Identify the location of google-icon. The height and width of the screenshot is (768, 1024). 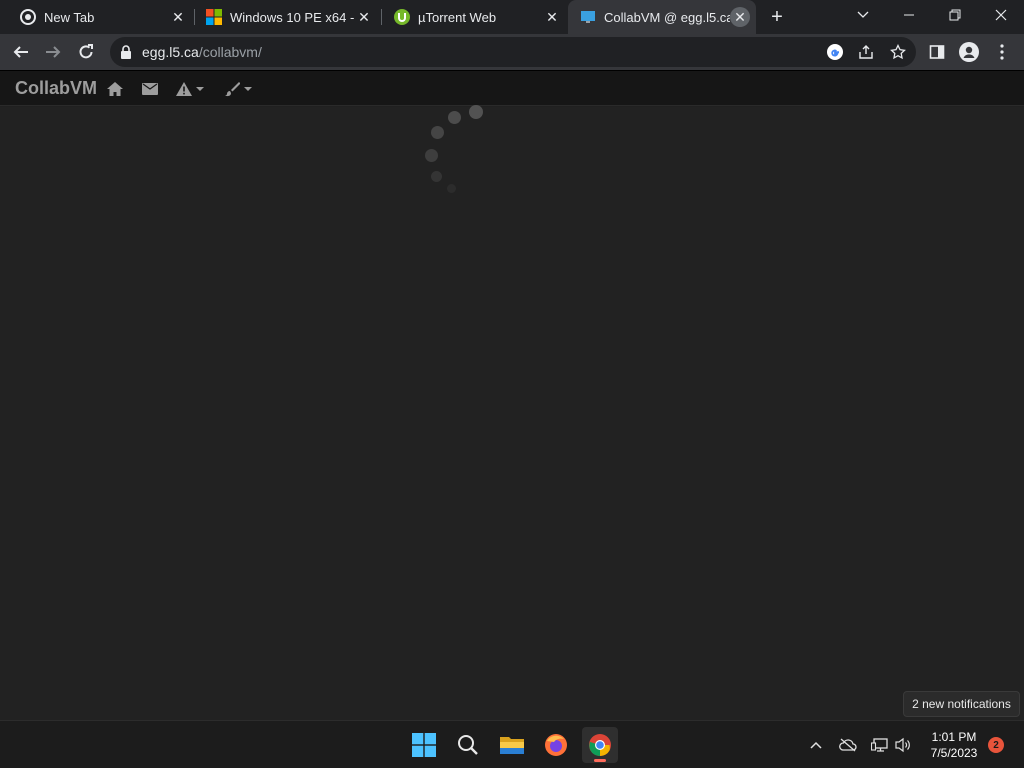
(835, 52).